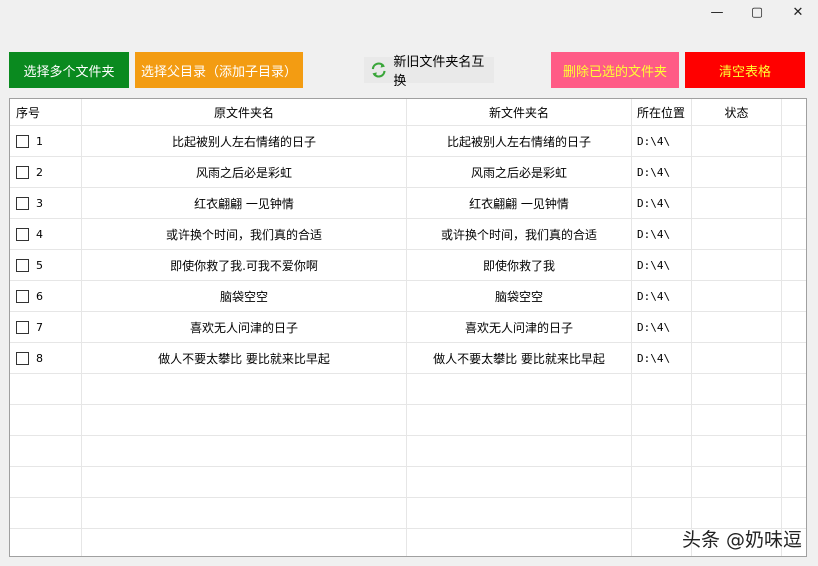  I want to click on table-row: 2 风雨之后必是彩虹 风雨之后必是彩虹 D:\4\, so click(408, 172).